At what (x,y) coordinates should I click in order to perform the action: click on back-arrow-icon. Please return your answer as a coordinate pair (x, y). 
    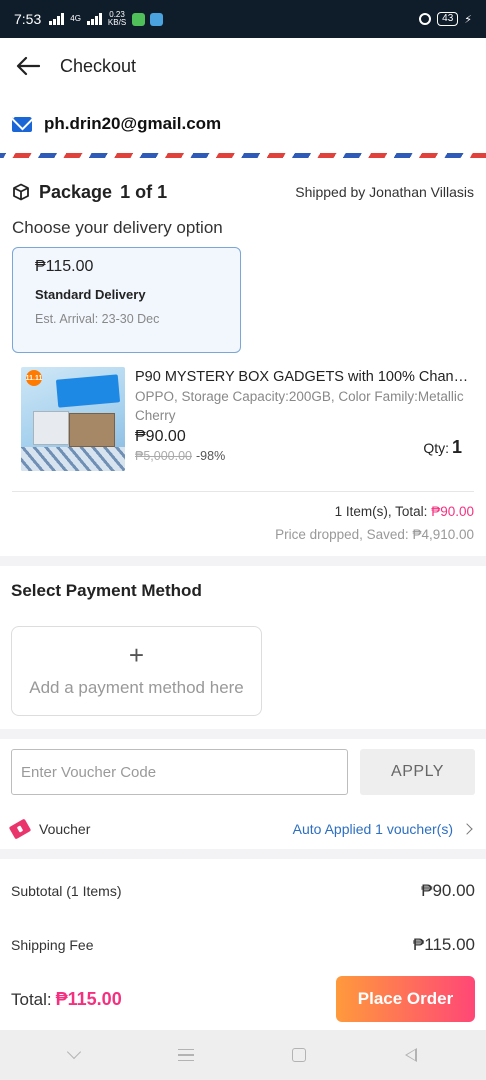
    Looking at the image, I should click on (28, 66).